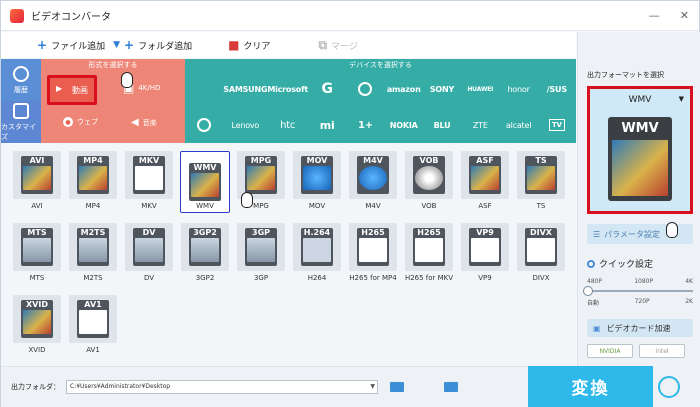  What do you see at coordinates (80, 122) in the screenshot?
I see `category-web: ● ウェブ` at bounding box center [80, 122].